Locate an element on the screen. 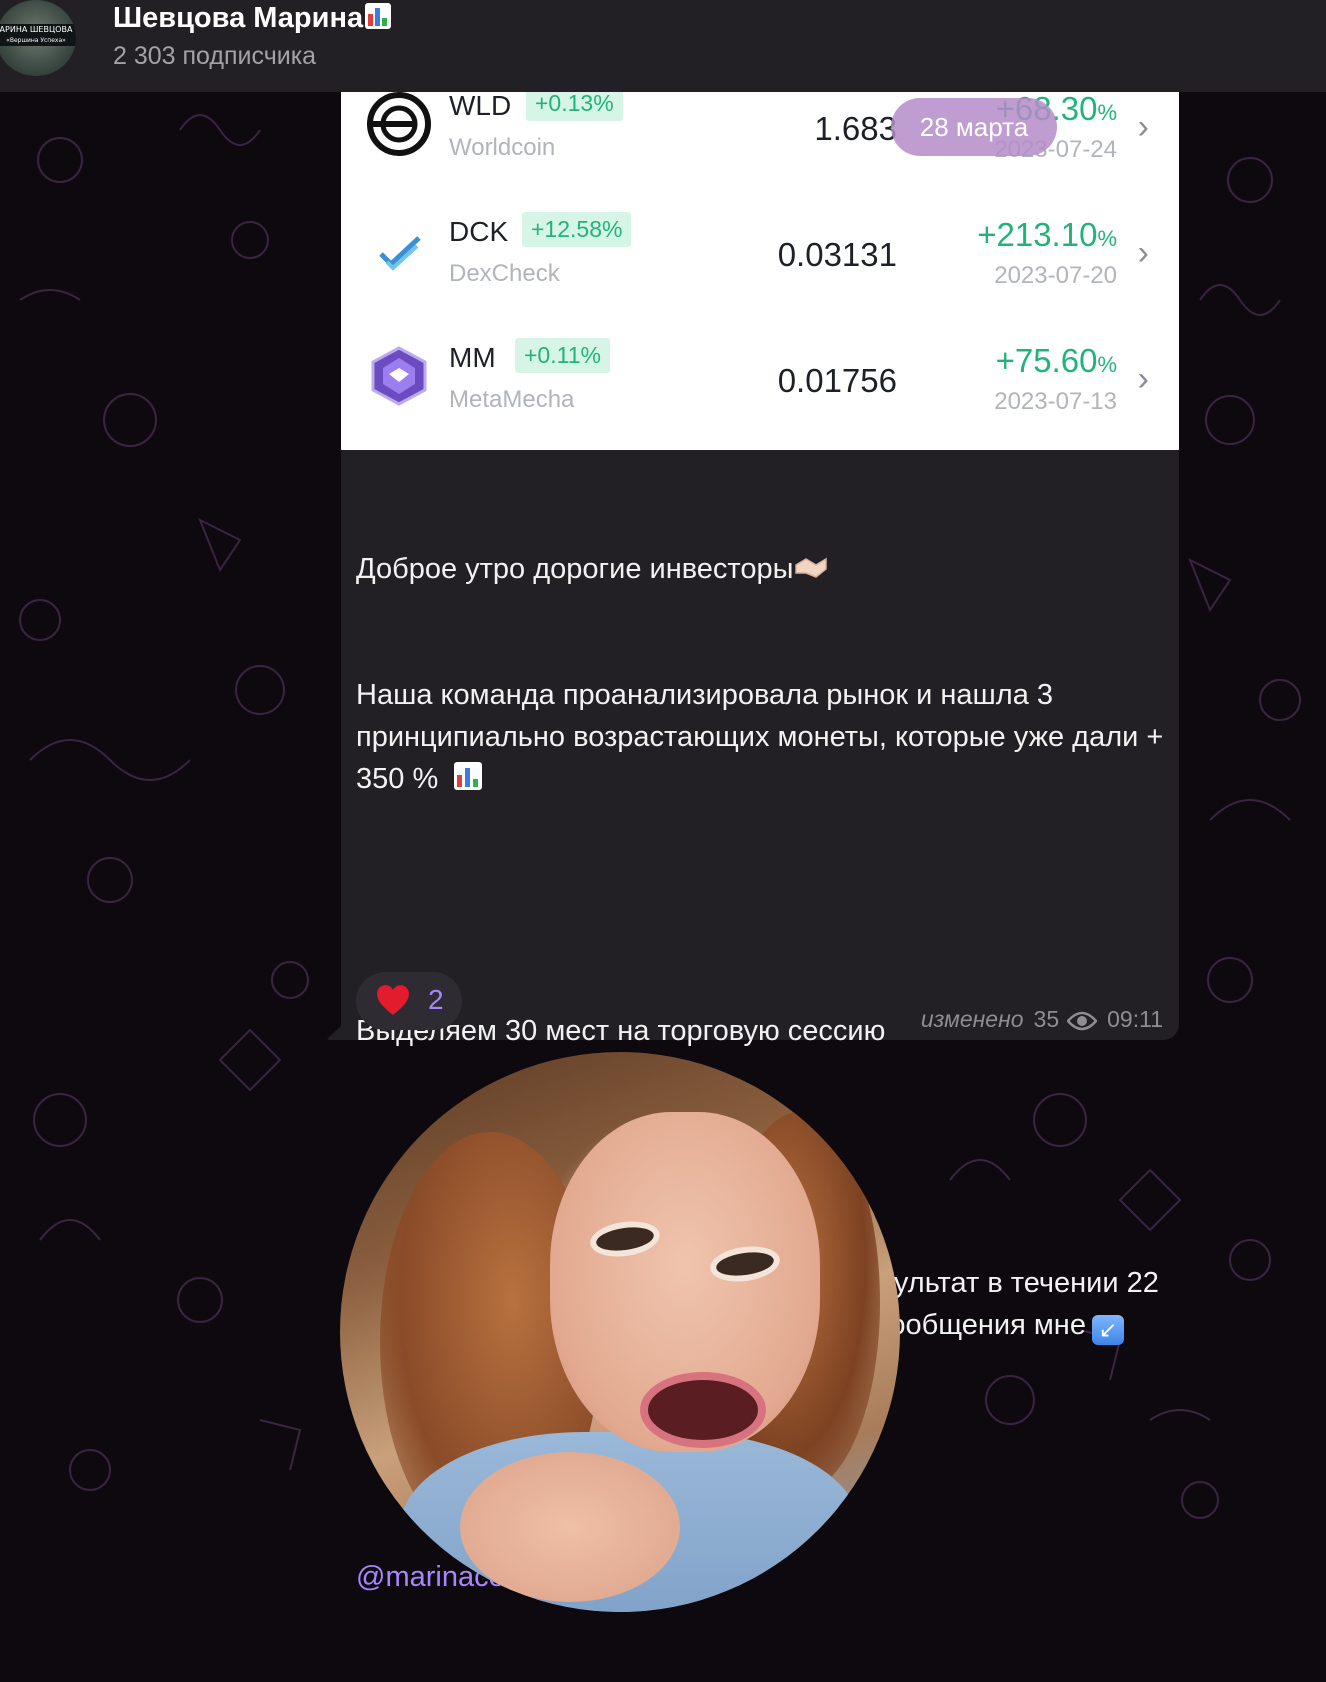  edited-label: изменено is located at coordinates (972, 1019).